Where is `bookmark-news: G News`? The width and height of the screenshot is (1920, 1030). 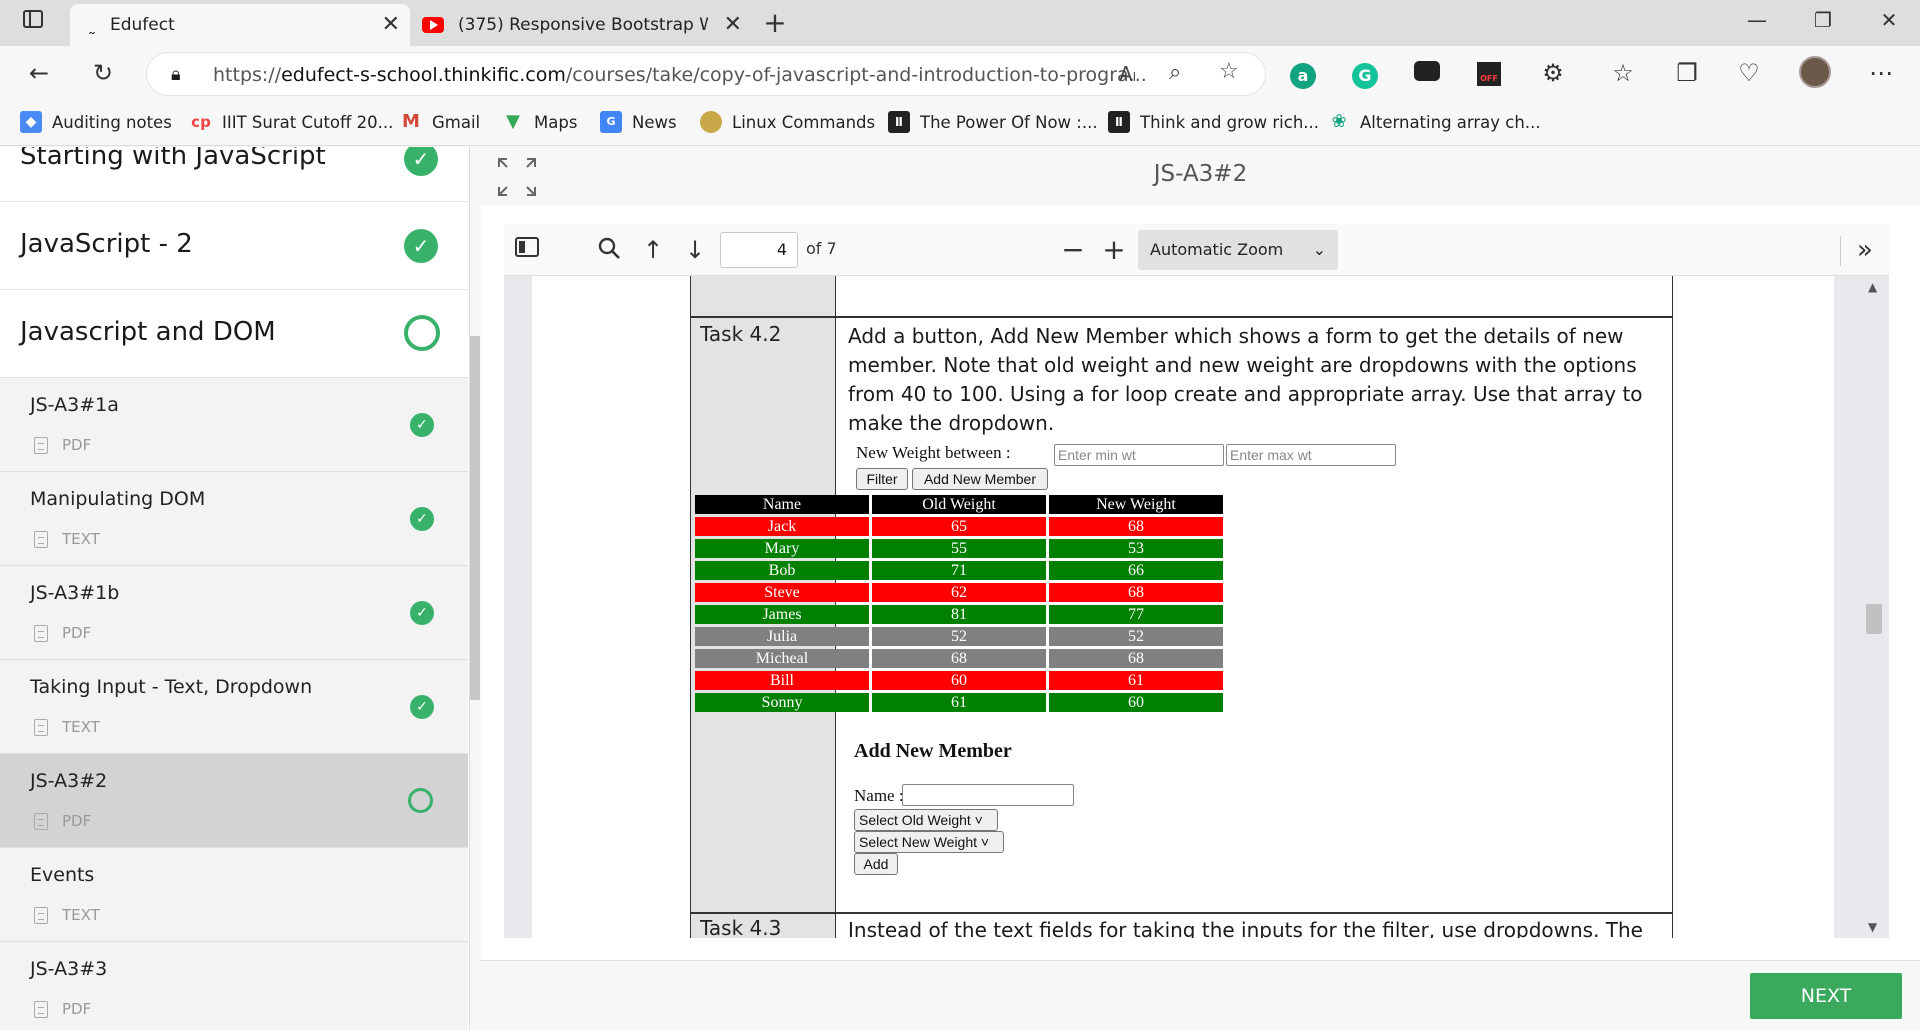
bookmark-news: G News is located at coordinates (638, 122).